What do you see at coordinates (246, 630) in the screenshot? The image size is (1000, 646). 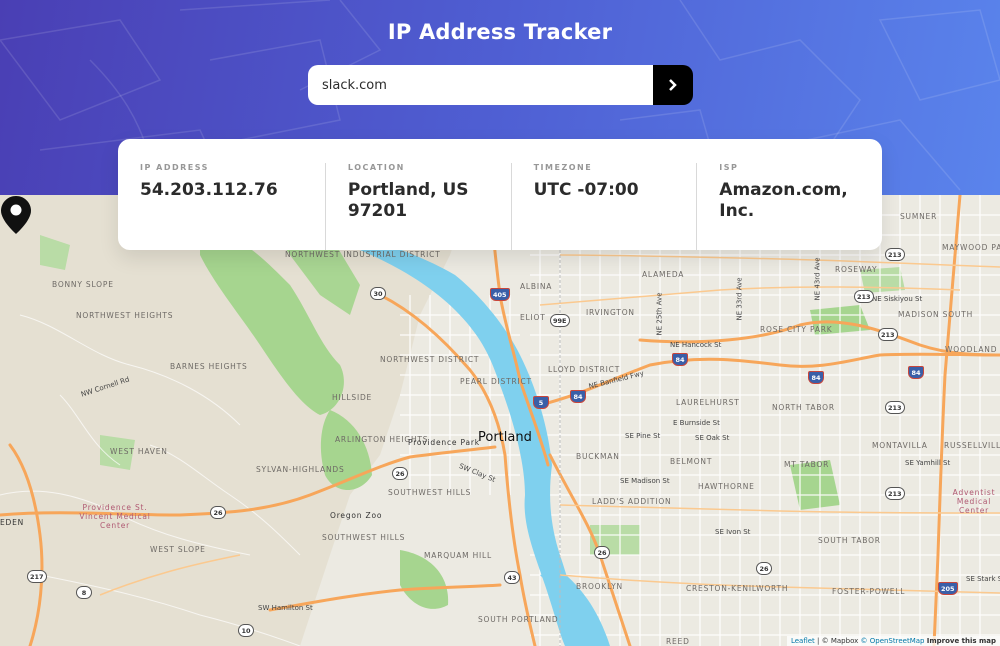 I see `highway-shield: 10` at bounding box center [246, 630].